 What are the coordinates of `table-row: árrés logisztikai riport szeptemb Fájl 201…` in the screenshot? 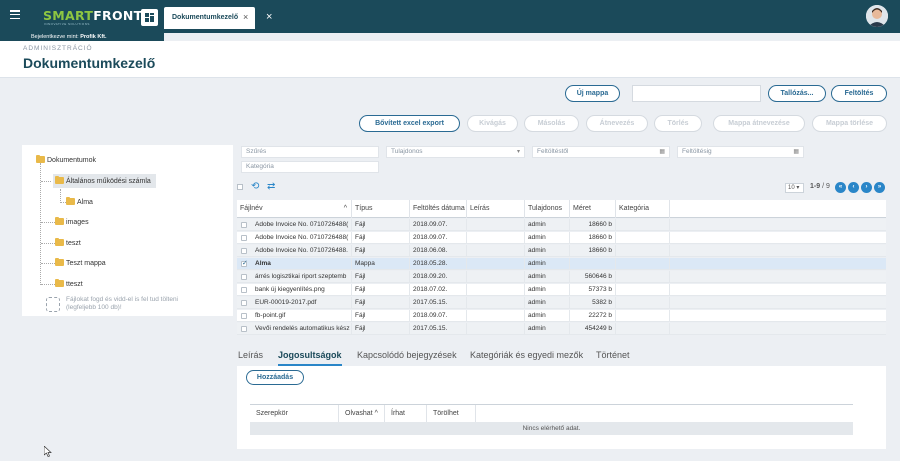 It's located at (561, 277).